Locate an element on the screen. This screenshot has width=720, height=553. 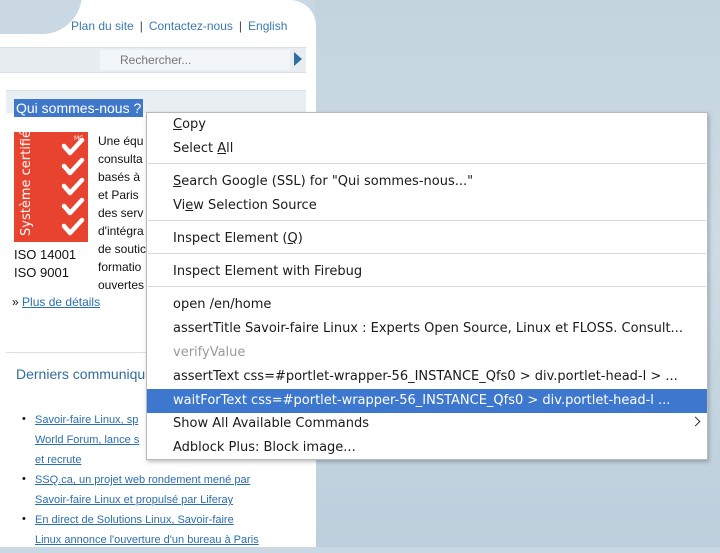
menu-item-show-all-commands: Show All Available Commands is located at coordinates (427, 424).